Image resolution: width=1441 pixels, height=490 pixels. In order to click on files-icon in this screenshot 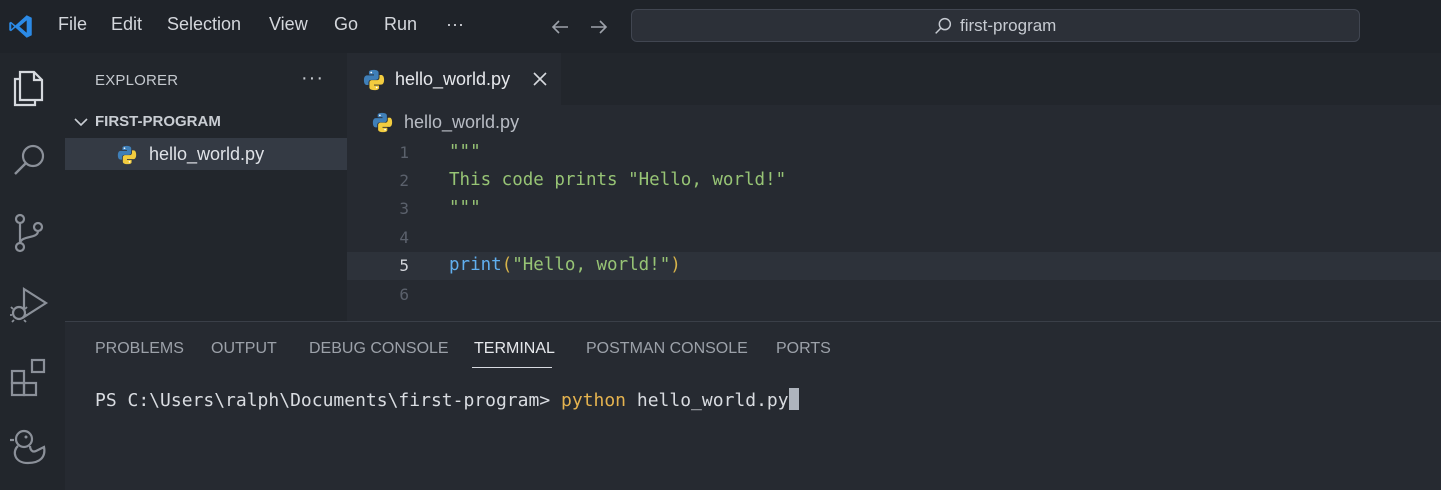, I will do `click(30, 89)`.